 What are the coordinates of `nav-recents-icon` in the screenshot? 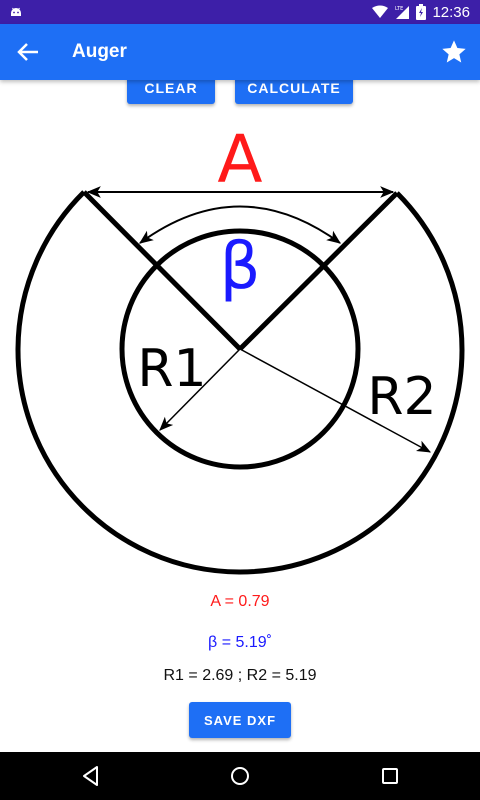 It's located at (390, 776).